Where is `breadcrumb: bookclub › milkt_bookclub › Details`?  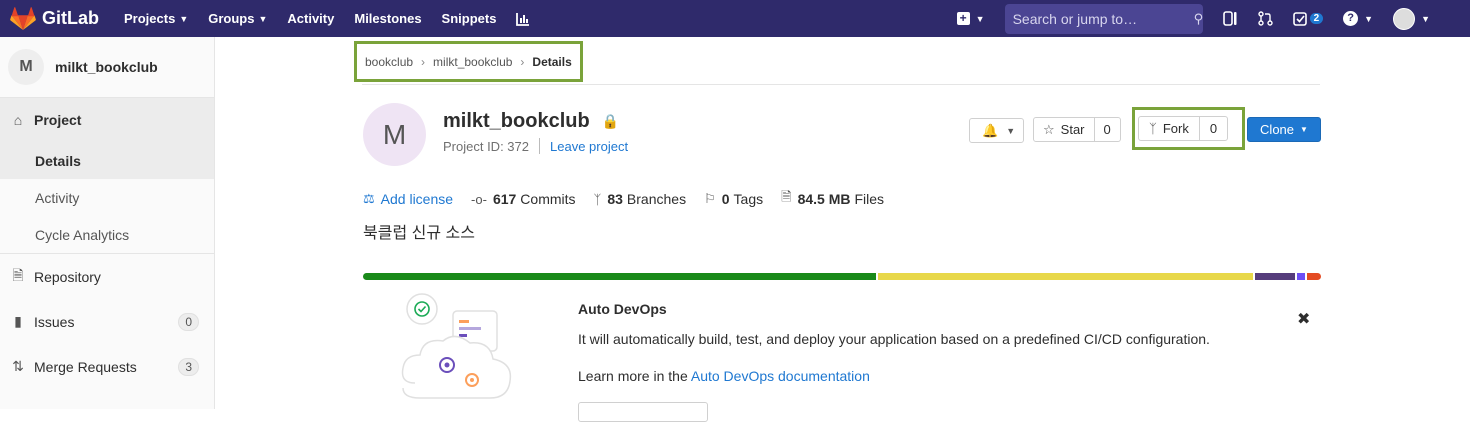
breadcrumb: bookclub › milkt_bookclub › Details is located at coordinates (468, 61).